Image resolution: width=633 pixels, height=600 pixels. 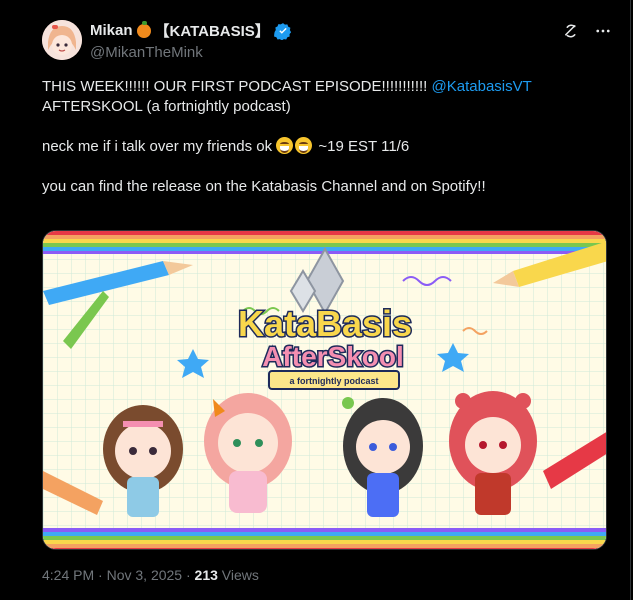 What do you see at coordinates (362, 146) in the screenshot?
I see `tweet-line-3-suffix: ~19 EST 11/6` at bounding box center [362, 146].